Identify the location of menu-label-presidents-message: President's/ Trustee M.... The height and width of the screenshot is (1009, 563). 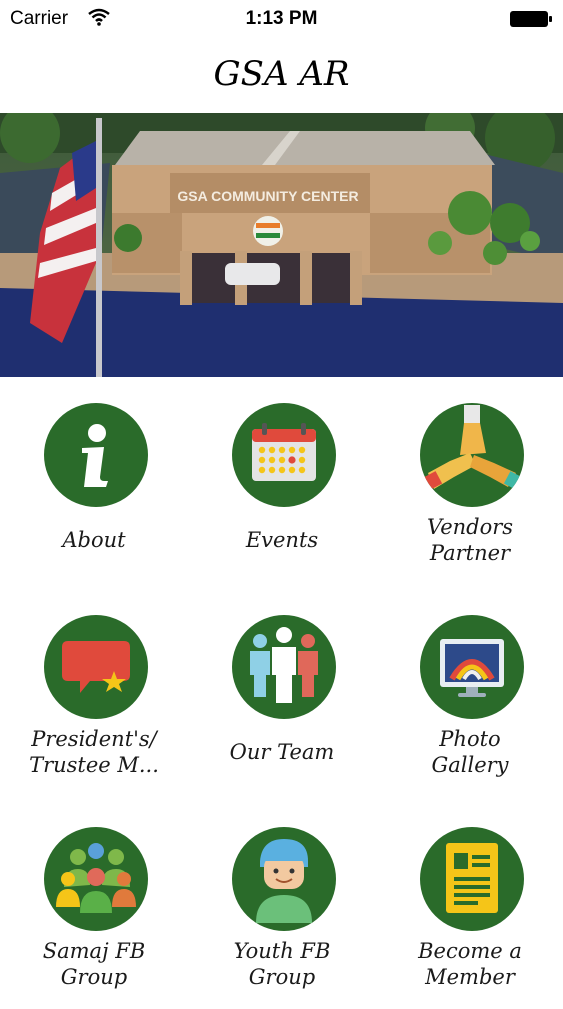
(94, 752).